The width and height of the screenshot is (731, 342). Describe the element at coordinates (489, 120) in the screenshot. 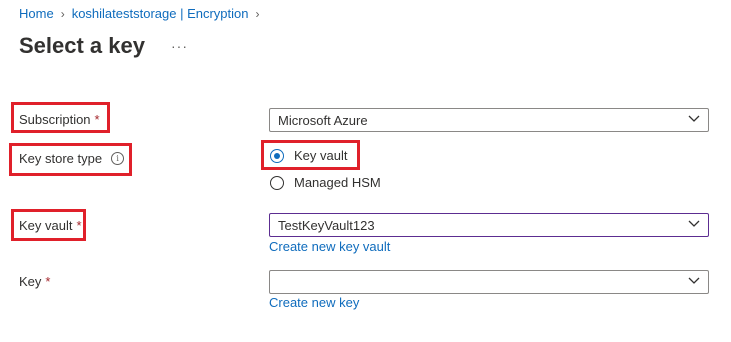

I see `subscription-dropdown: Microsoft Azure` at that location.